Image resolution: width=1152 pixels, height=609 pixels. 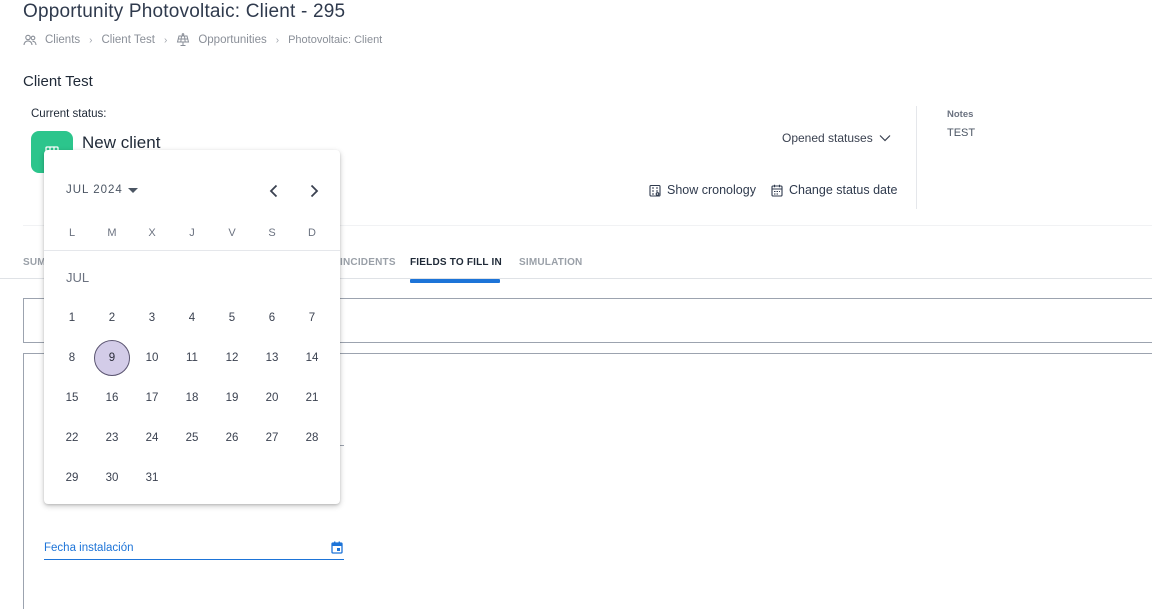 I want to click on calendar-day: 3, so click(x=152, y=318).